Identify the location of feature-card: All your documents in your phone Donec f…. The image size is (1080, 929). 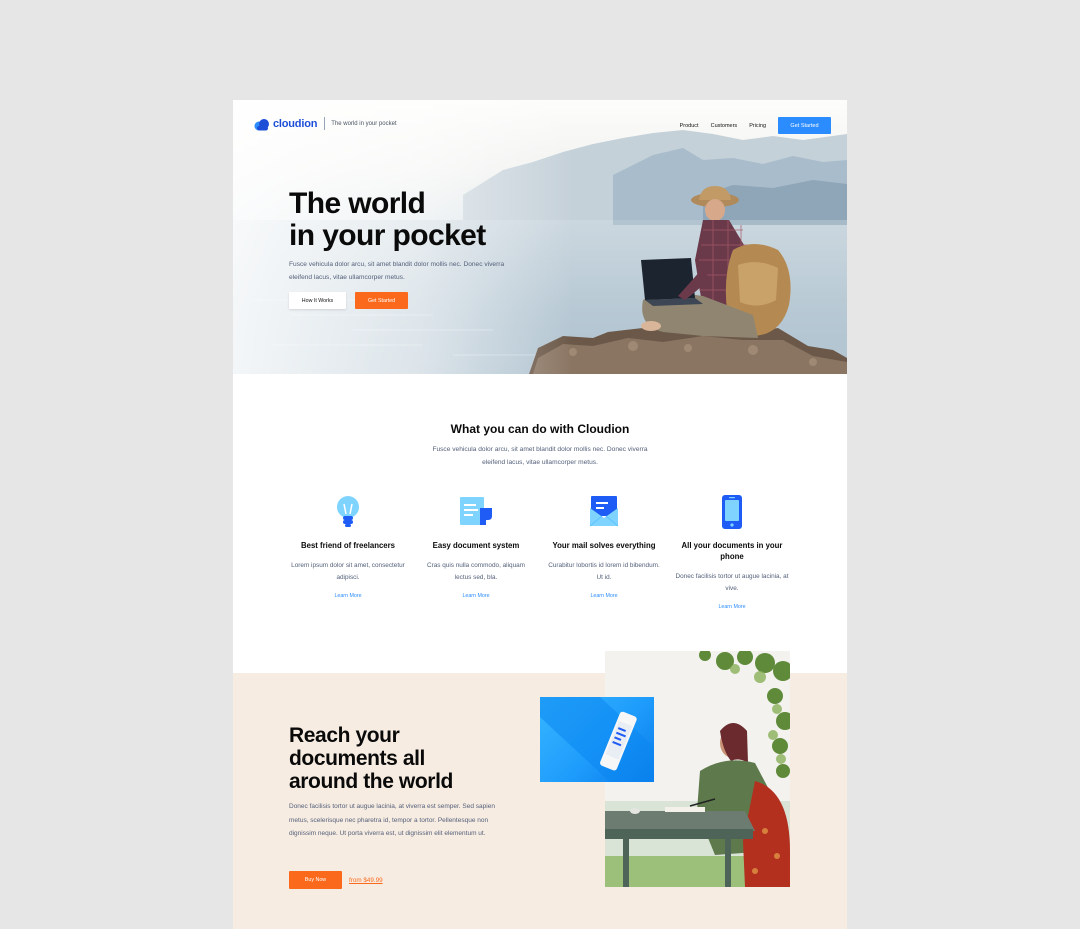
(732, 552).